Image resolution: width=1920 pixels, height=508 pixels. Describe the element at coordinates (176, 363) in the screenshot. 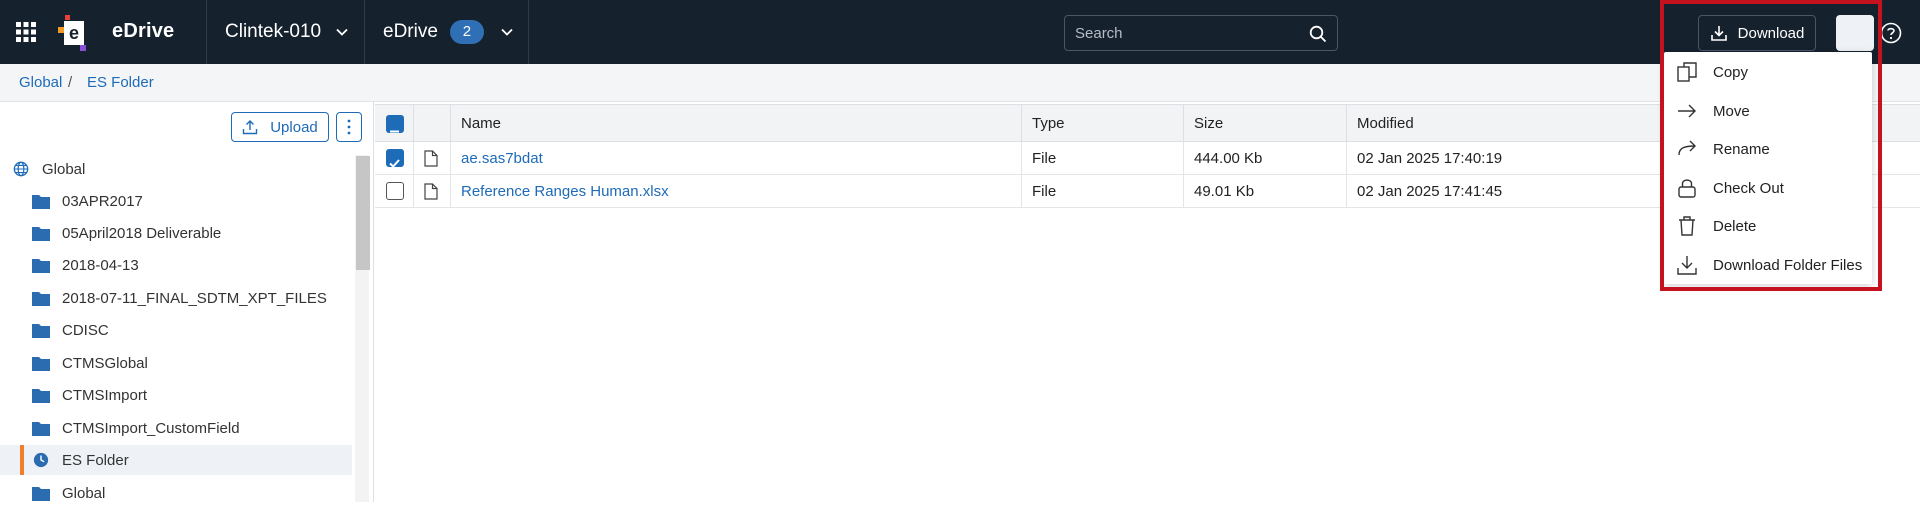

I see `tree-item-folder: CTMSGlobal` at that location.